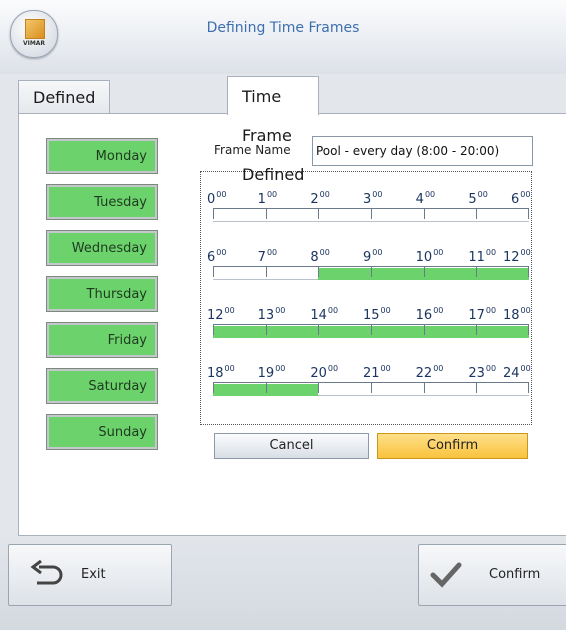 This screenshot has width=566, height=630. What do you see at coordinates (377, 372) in the screenshot?
I see `hour-label: 2100` at bounding box center [377, 372].